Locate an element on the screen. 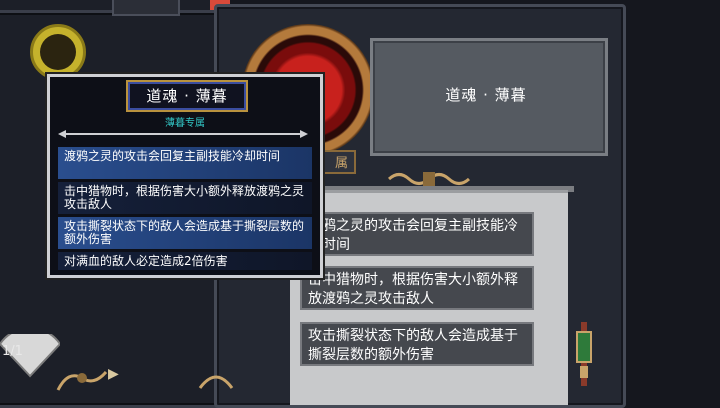 The height and width of the screenshot is (408, 720). top-tab is located at coordinates (146, 8).